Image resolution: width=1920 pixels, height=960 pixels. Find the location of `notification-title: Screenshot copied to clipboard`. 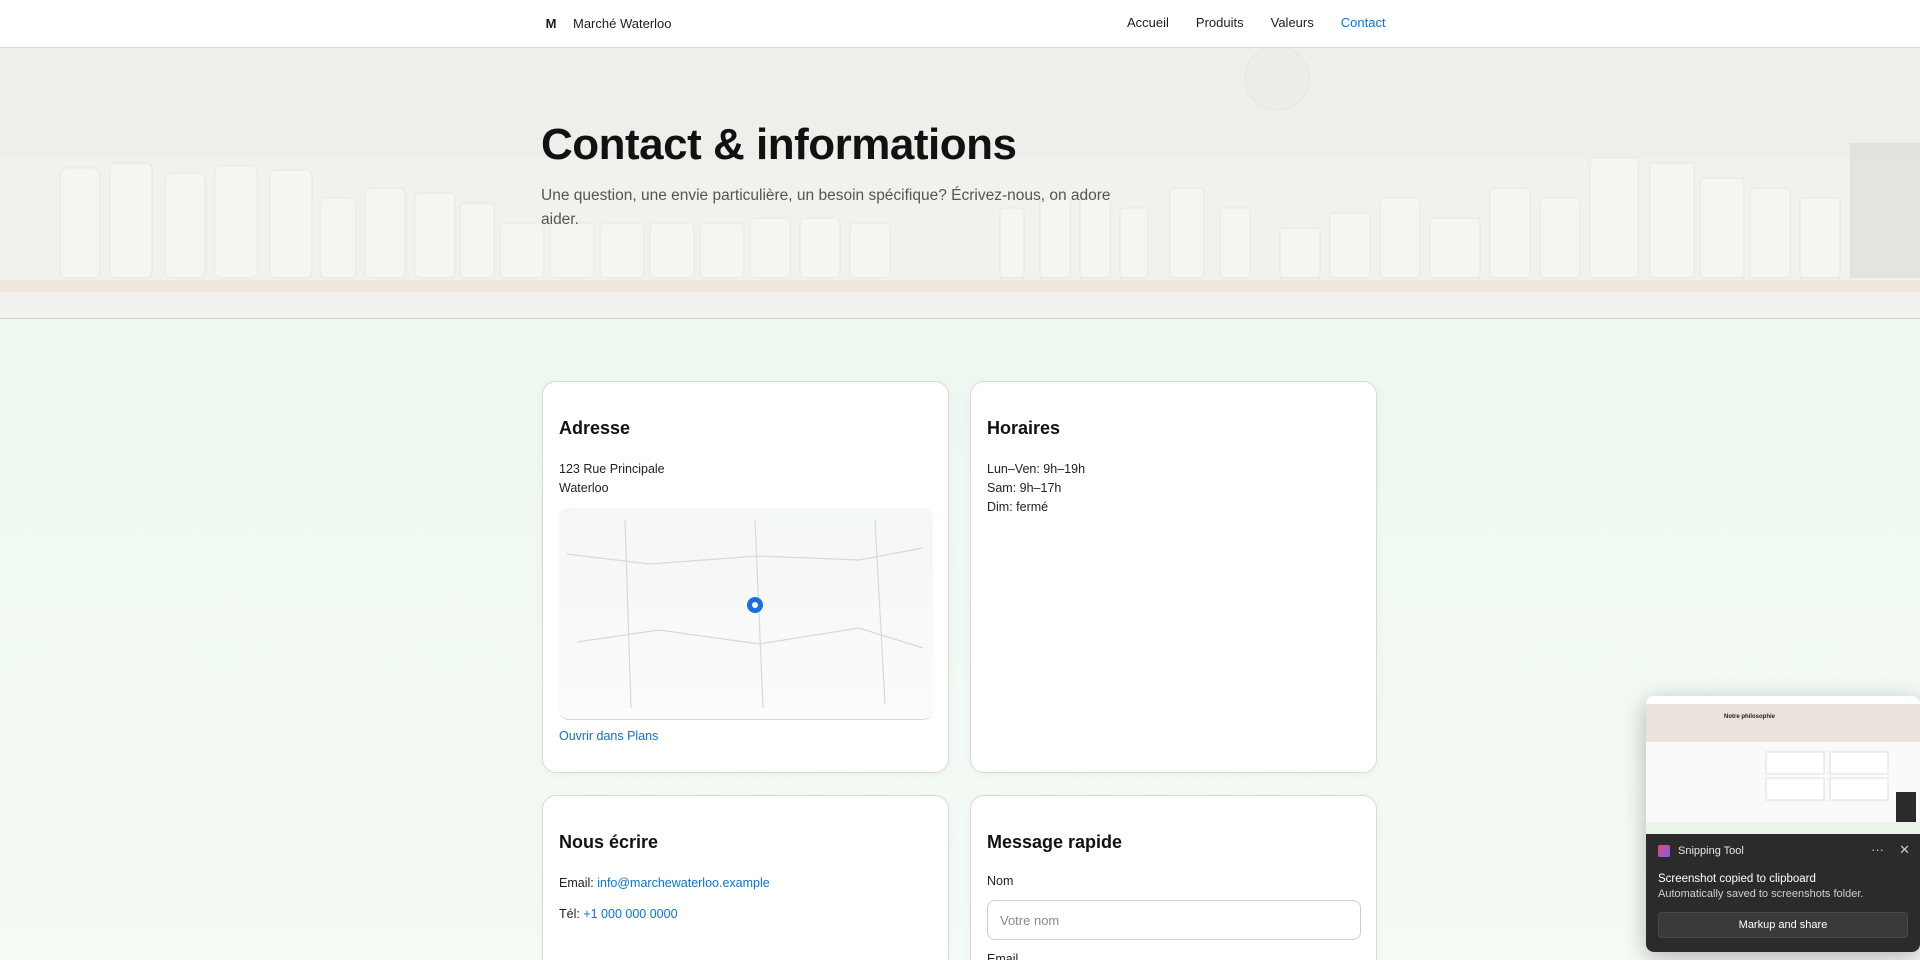

notification-title: Screenshot copied to clipboard is located at coordinates (1737, 879).